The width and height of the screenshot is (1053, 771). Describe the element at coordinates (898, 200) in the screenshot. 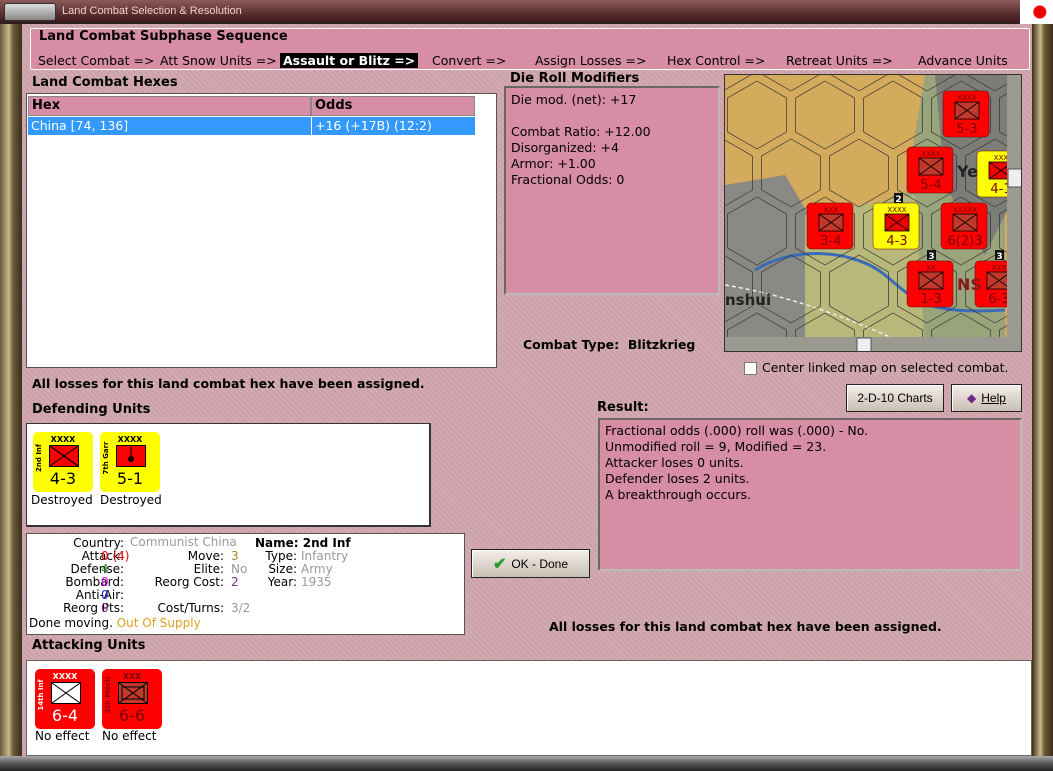

I see `svg-text: 2` at that location.